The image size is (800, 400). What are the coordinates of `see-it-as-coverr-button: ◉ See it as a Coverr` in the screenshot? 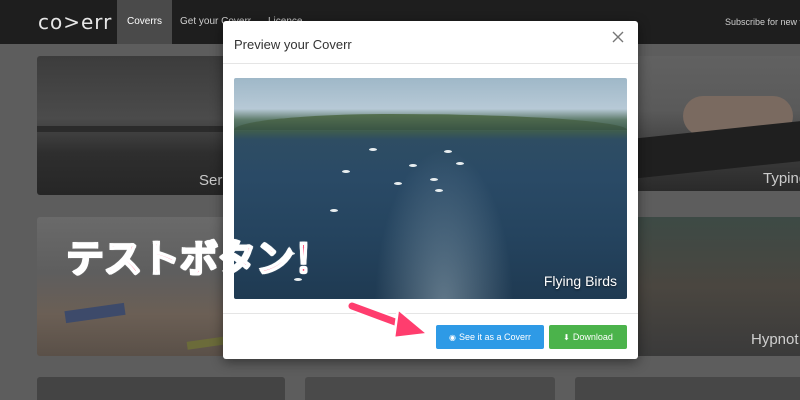 It's located at (490, 337).